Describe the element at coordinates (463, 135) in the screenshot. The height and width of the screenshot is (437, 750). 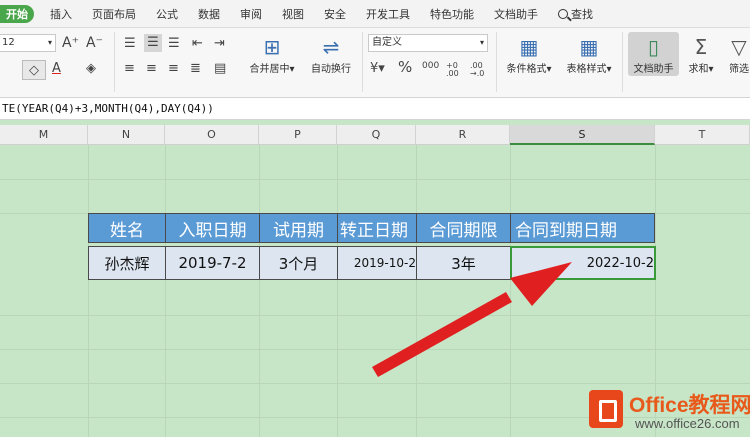
I see `column-header-r: R` at that location.